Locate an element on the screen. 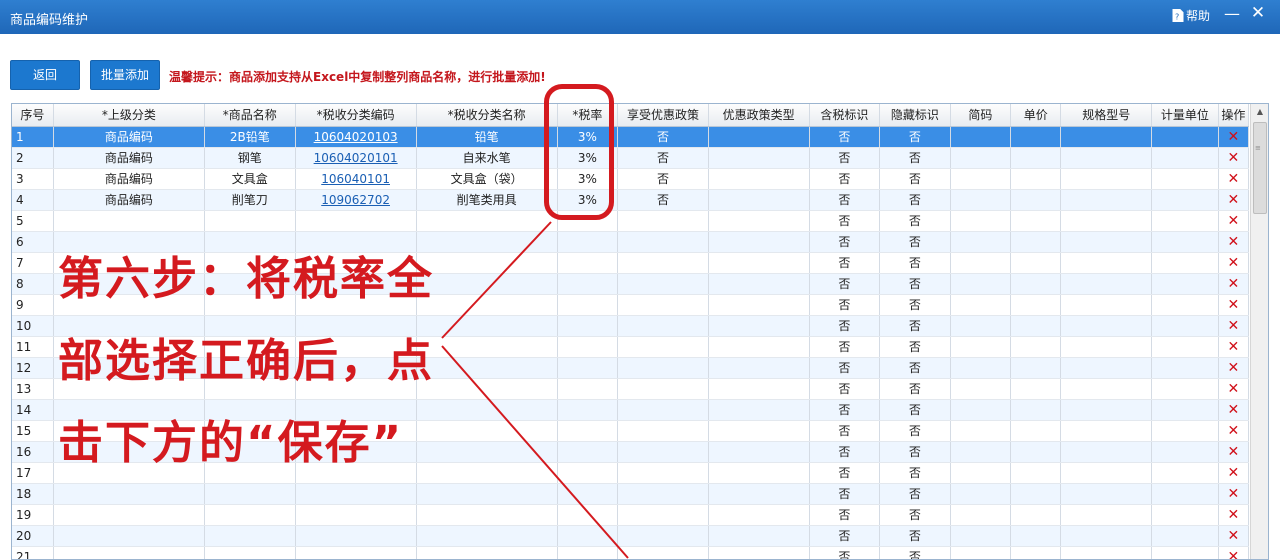 The image size is (1280, 560). product-name-cell: 2B铅笔 is located at coordinates (250, 137).